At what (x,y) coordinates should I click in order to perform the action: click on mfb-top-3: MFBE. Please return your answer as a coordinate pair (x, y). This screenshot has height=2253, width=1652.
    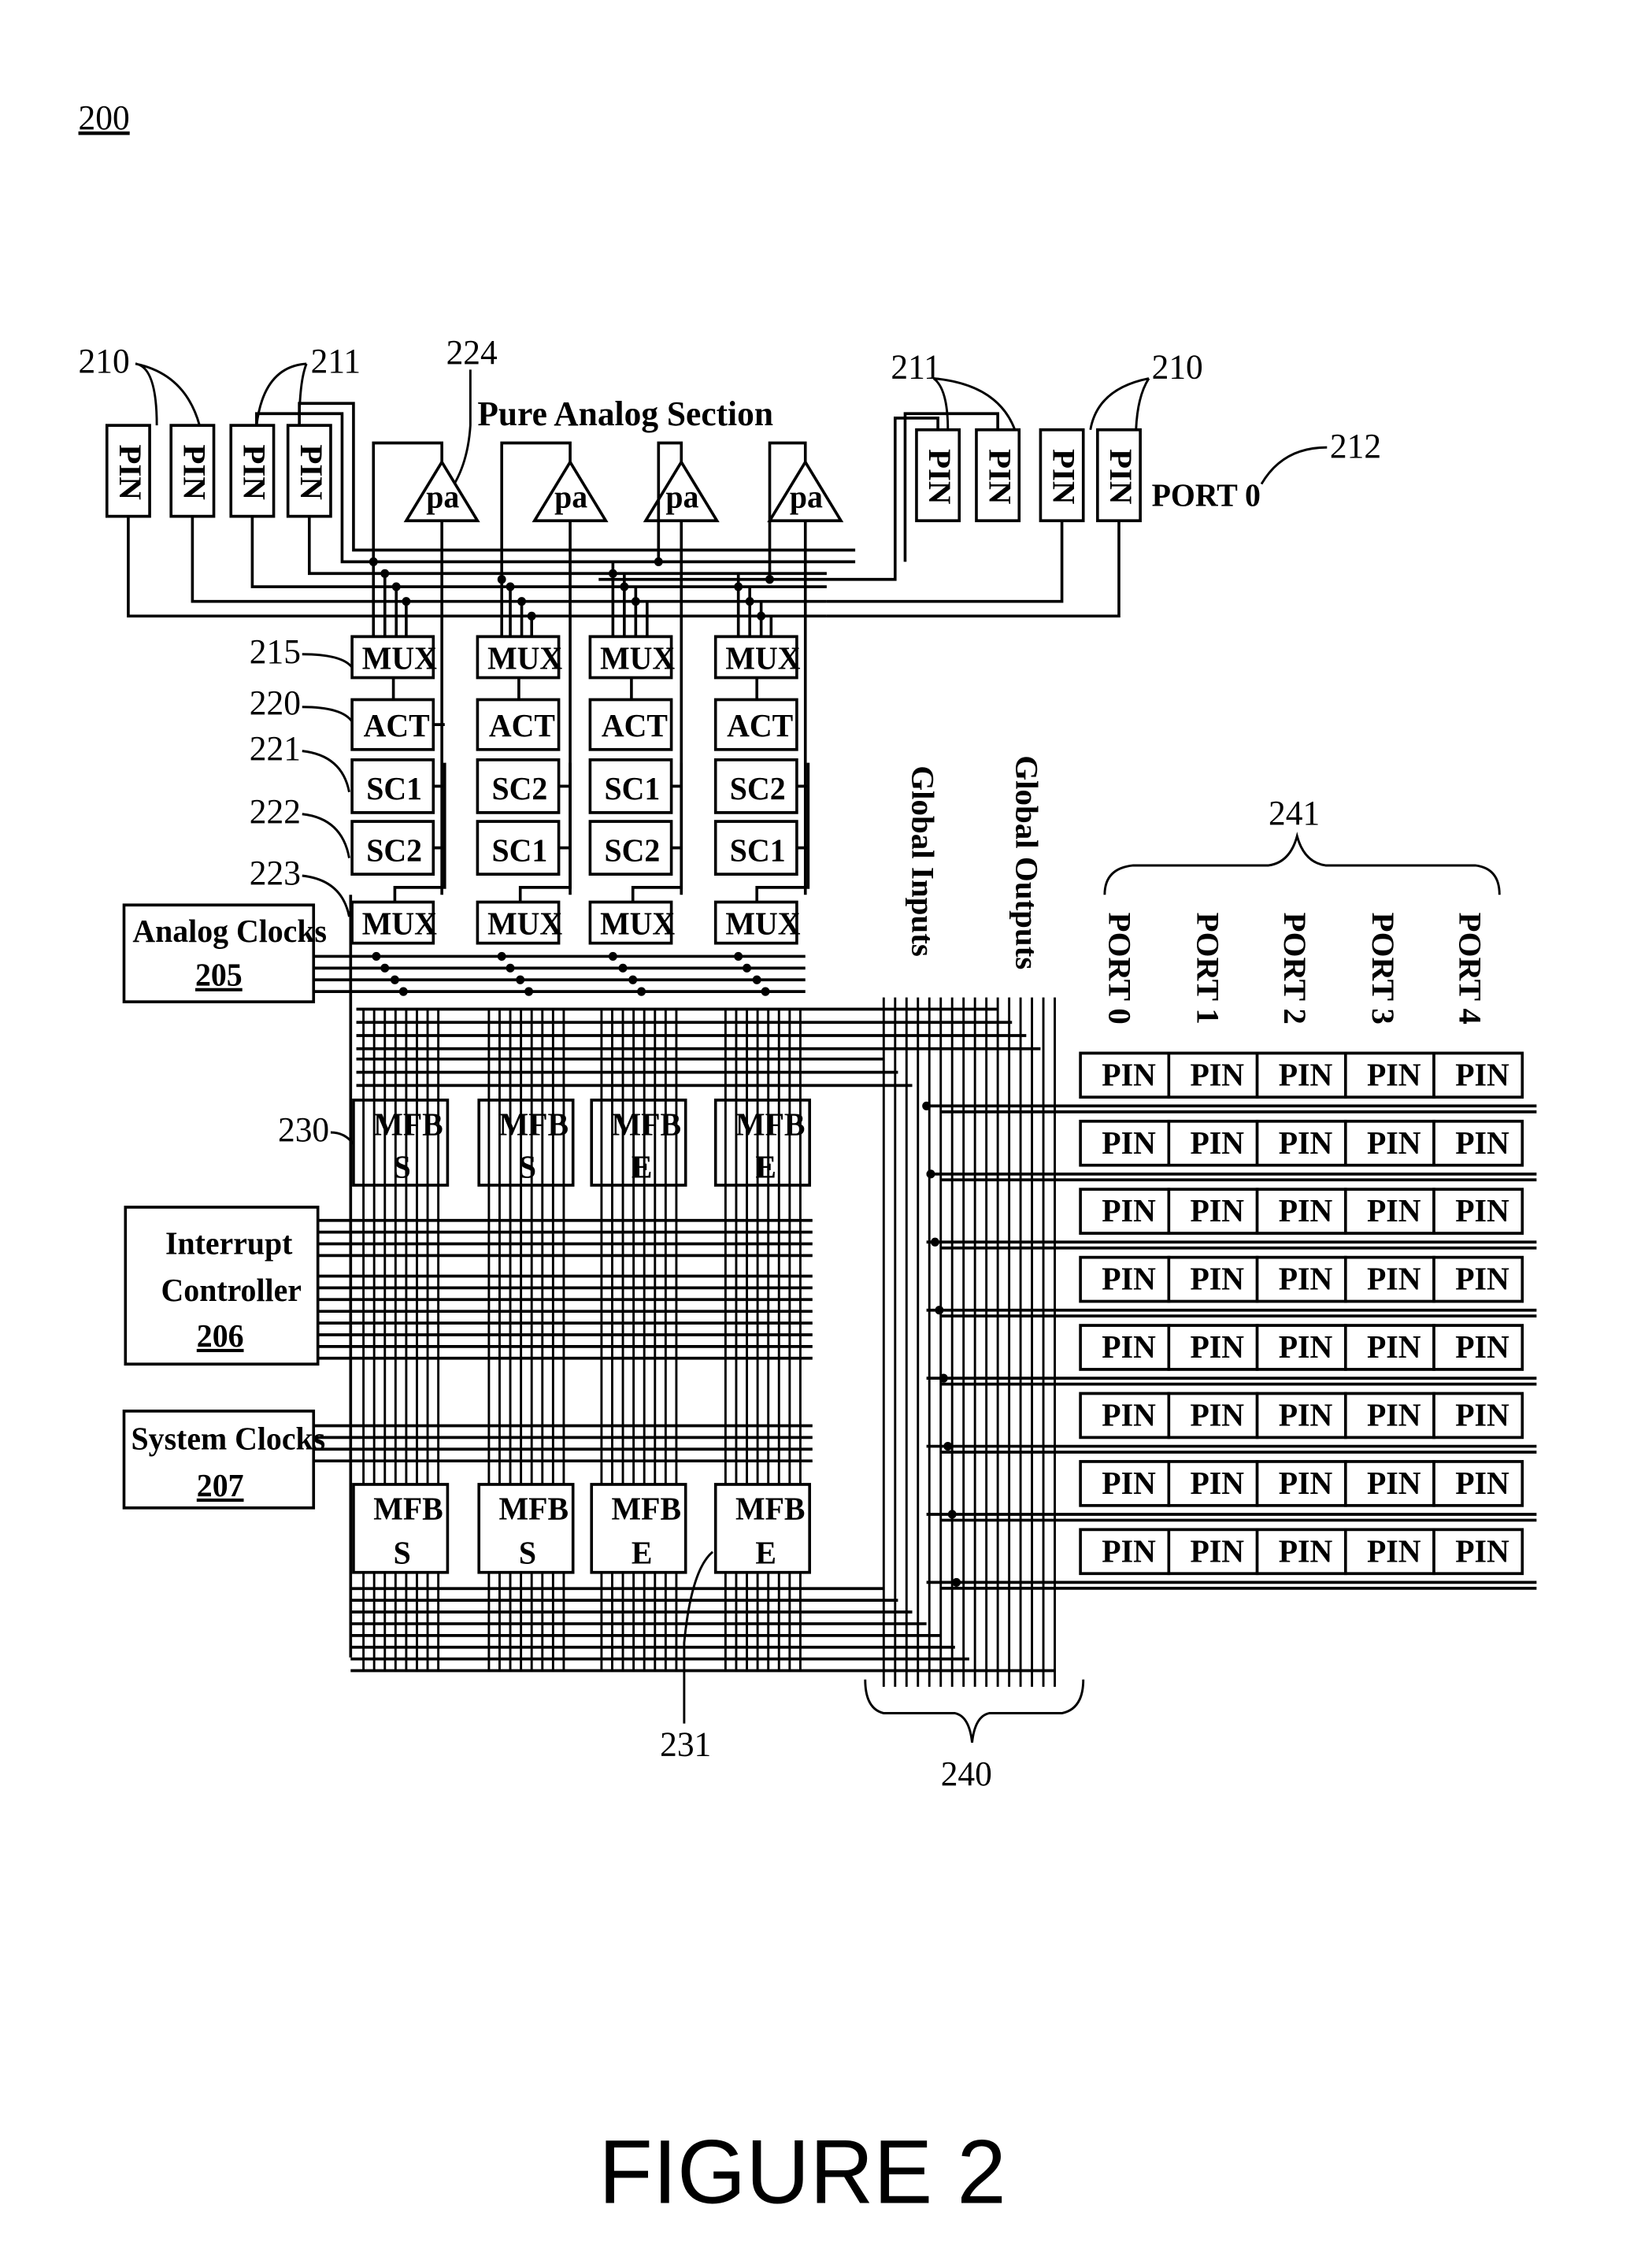
    Looking at the image, I should click on (638, 1143).